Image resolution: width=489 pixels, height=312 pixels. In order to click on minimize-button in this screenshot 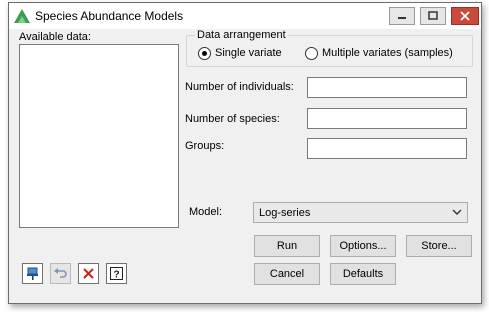, I will do `click(402, 16)`.